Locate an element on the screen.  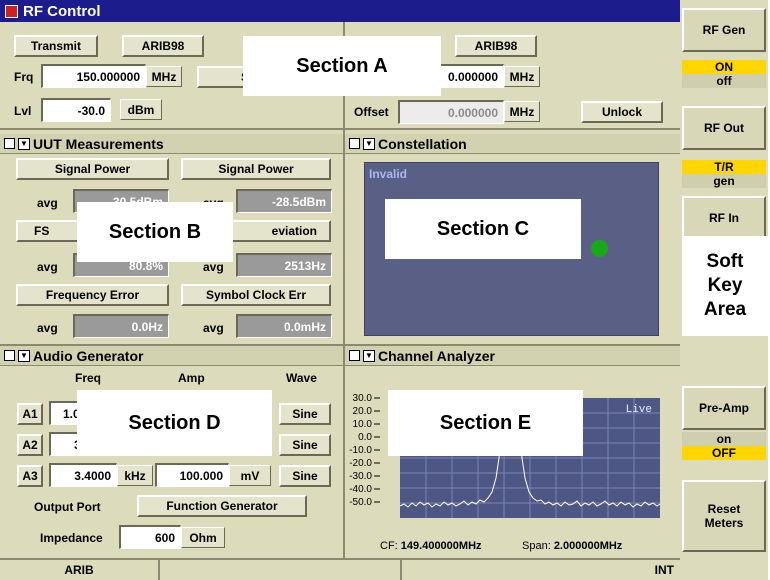
audio-a2-wave: Sine is located at coordinates (305, 445).